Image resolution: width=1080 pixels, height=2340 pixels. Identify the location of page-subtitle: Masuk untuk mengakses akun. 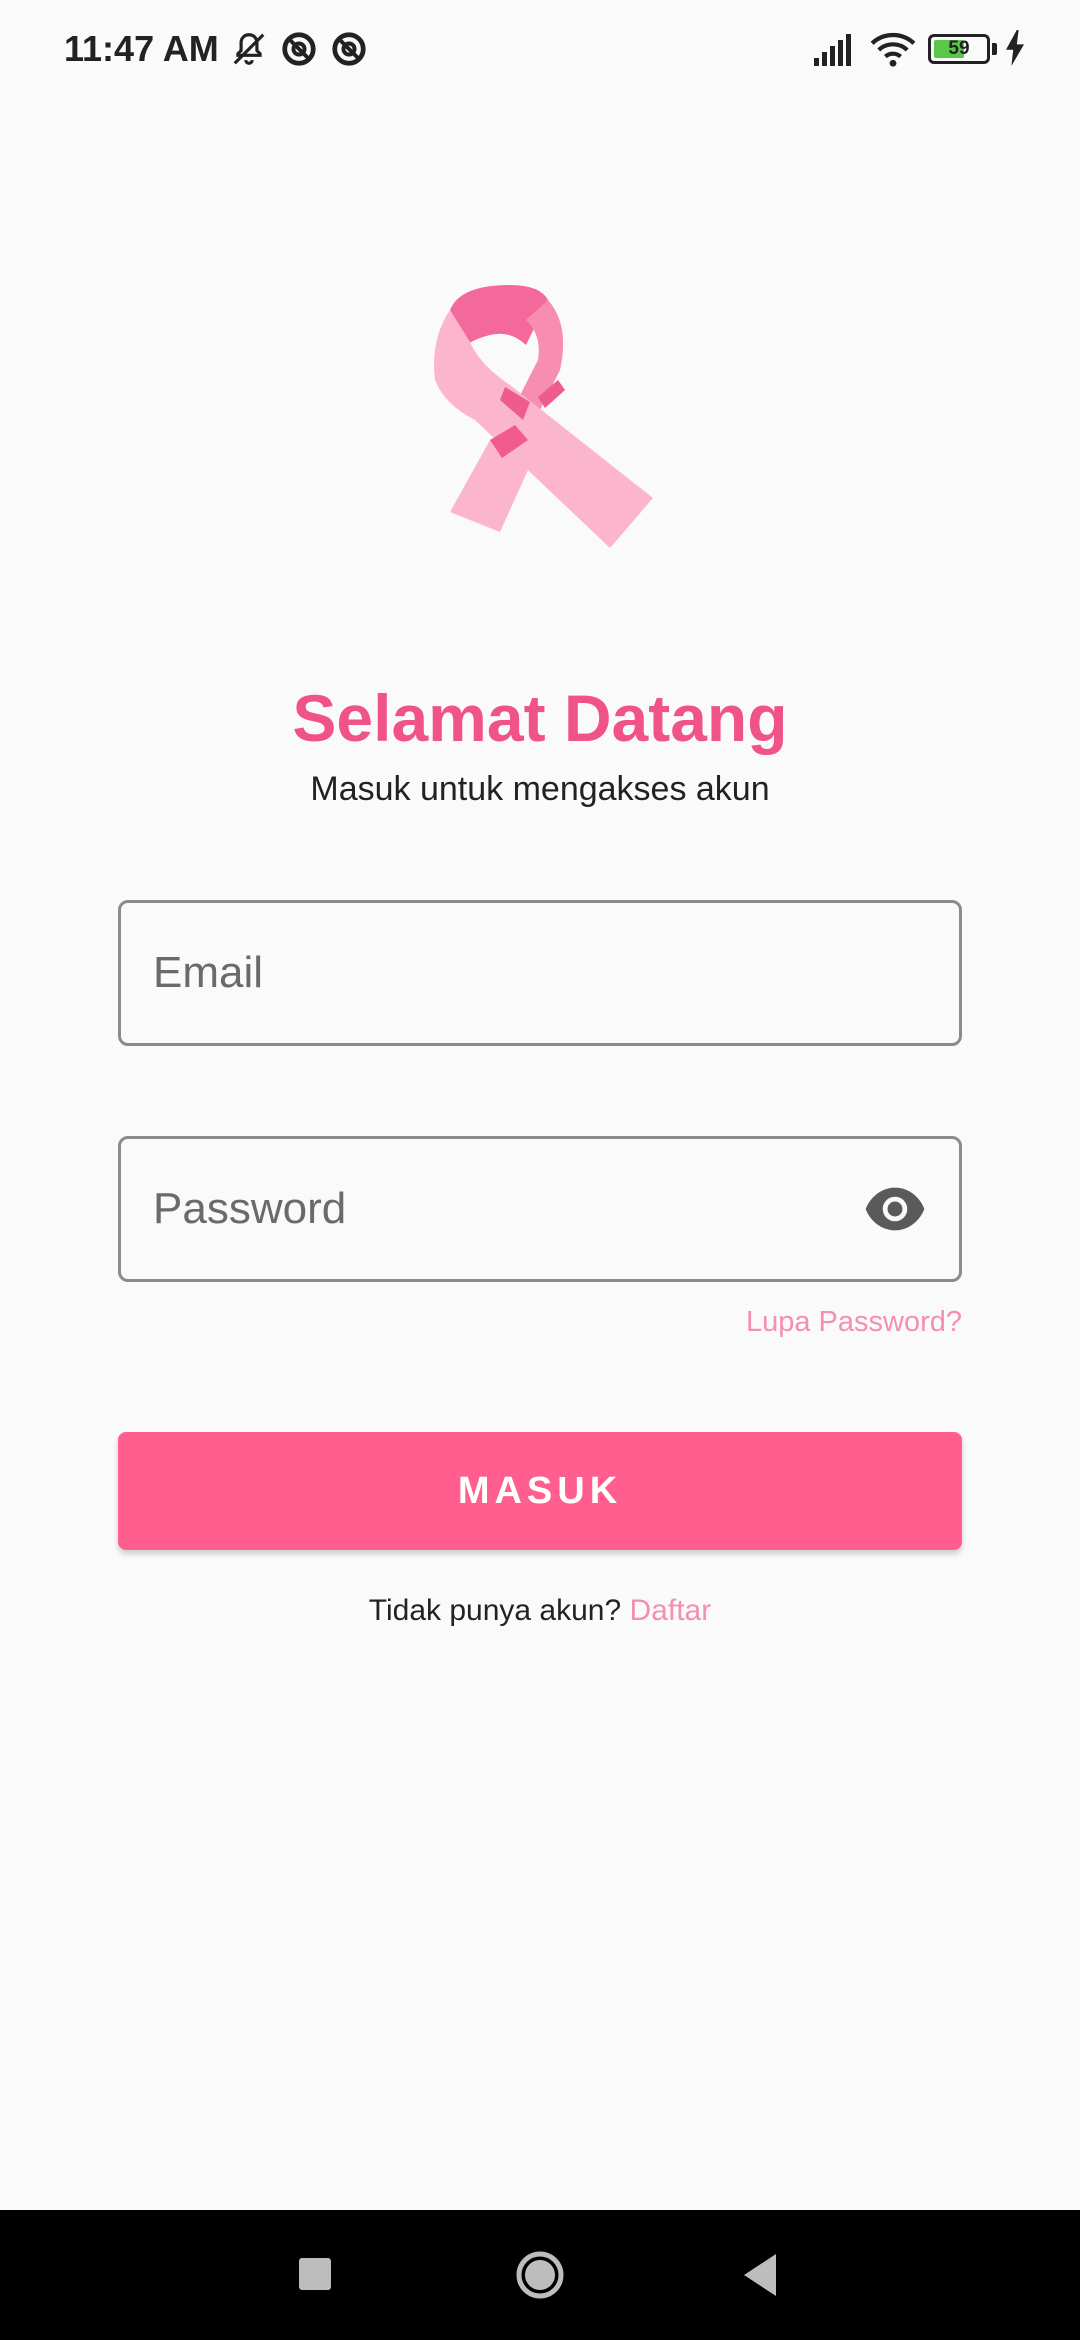
(540, 789).